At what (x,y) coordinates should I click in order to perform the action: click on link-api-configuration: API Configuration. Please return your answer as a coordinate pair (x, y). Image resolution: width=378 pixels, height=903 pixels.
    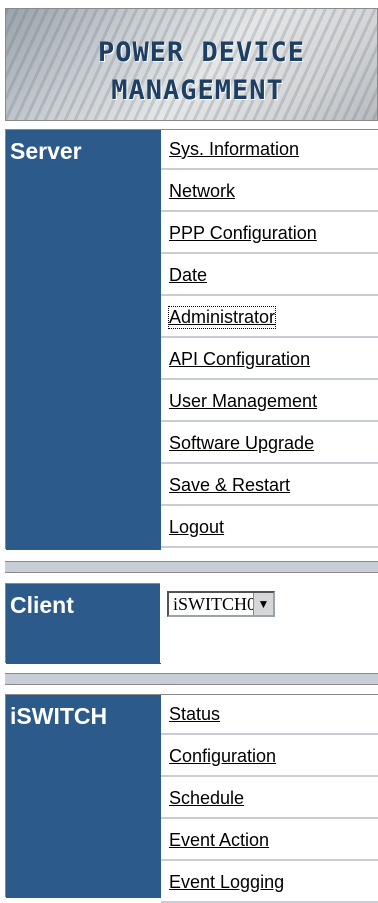
    Looking at the image, I should click on (239, 359).